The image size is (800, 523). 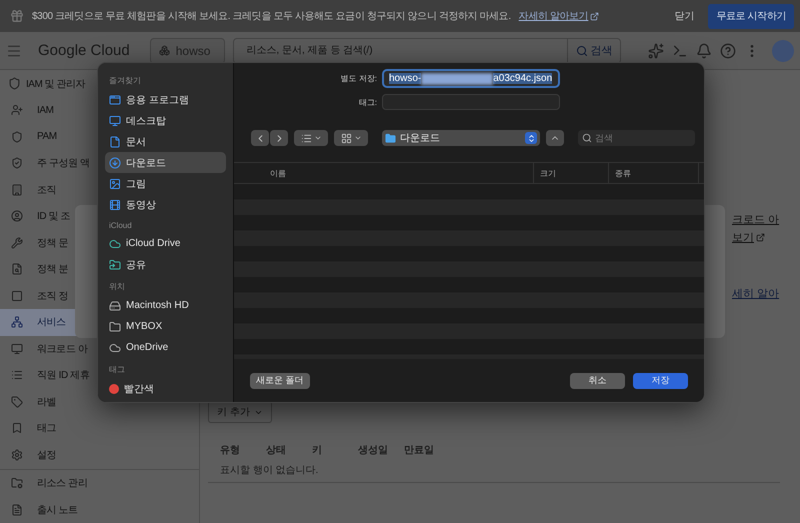 I want to click on banner-text: $300 크레딧으로 무료 체험판을 시작해 보세요. 크레딧을 모두 사용해도 요금이 청구되지 않으니 걱정하지 마세요., so click(x=271, y=16).